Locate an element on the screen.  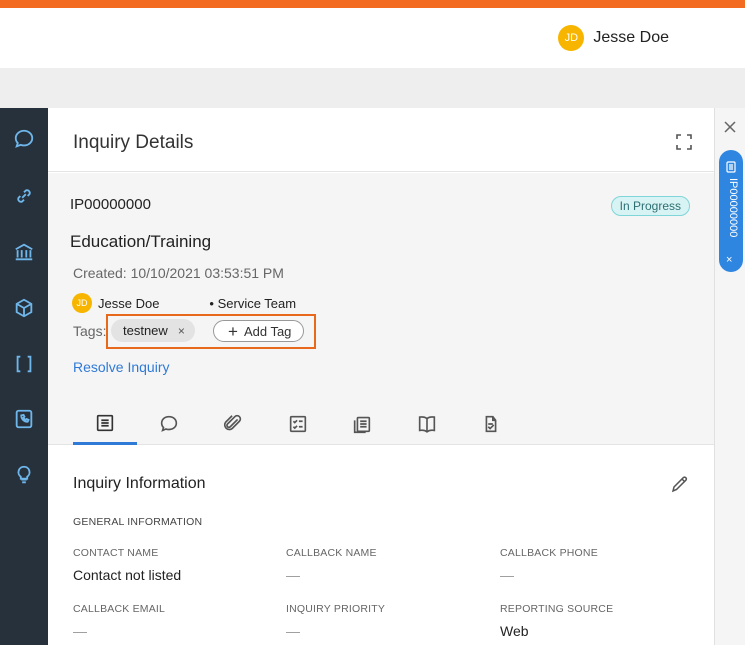
link-icon is located at coordinates (24, 196).